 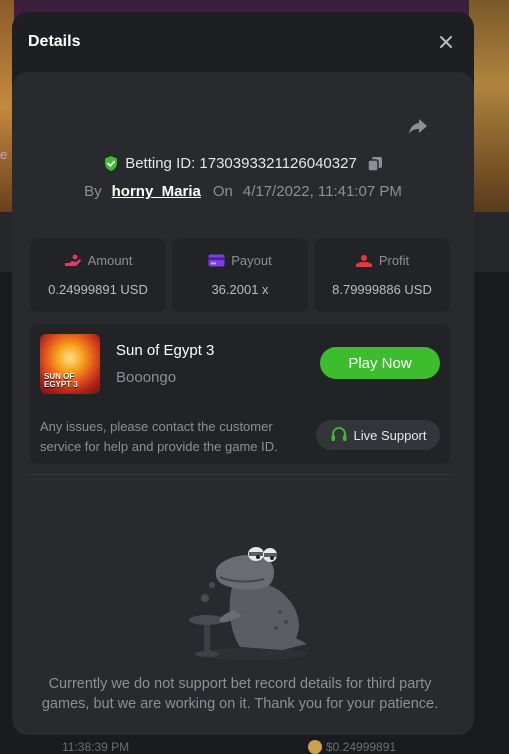 I want to click on background-peek-text: e, so click(x=4, y=154).